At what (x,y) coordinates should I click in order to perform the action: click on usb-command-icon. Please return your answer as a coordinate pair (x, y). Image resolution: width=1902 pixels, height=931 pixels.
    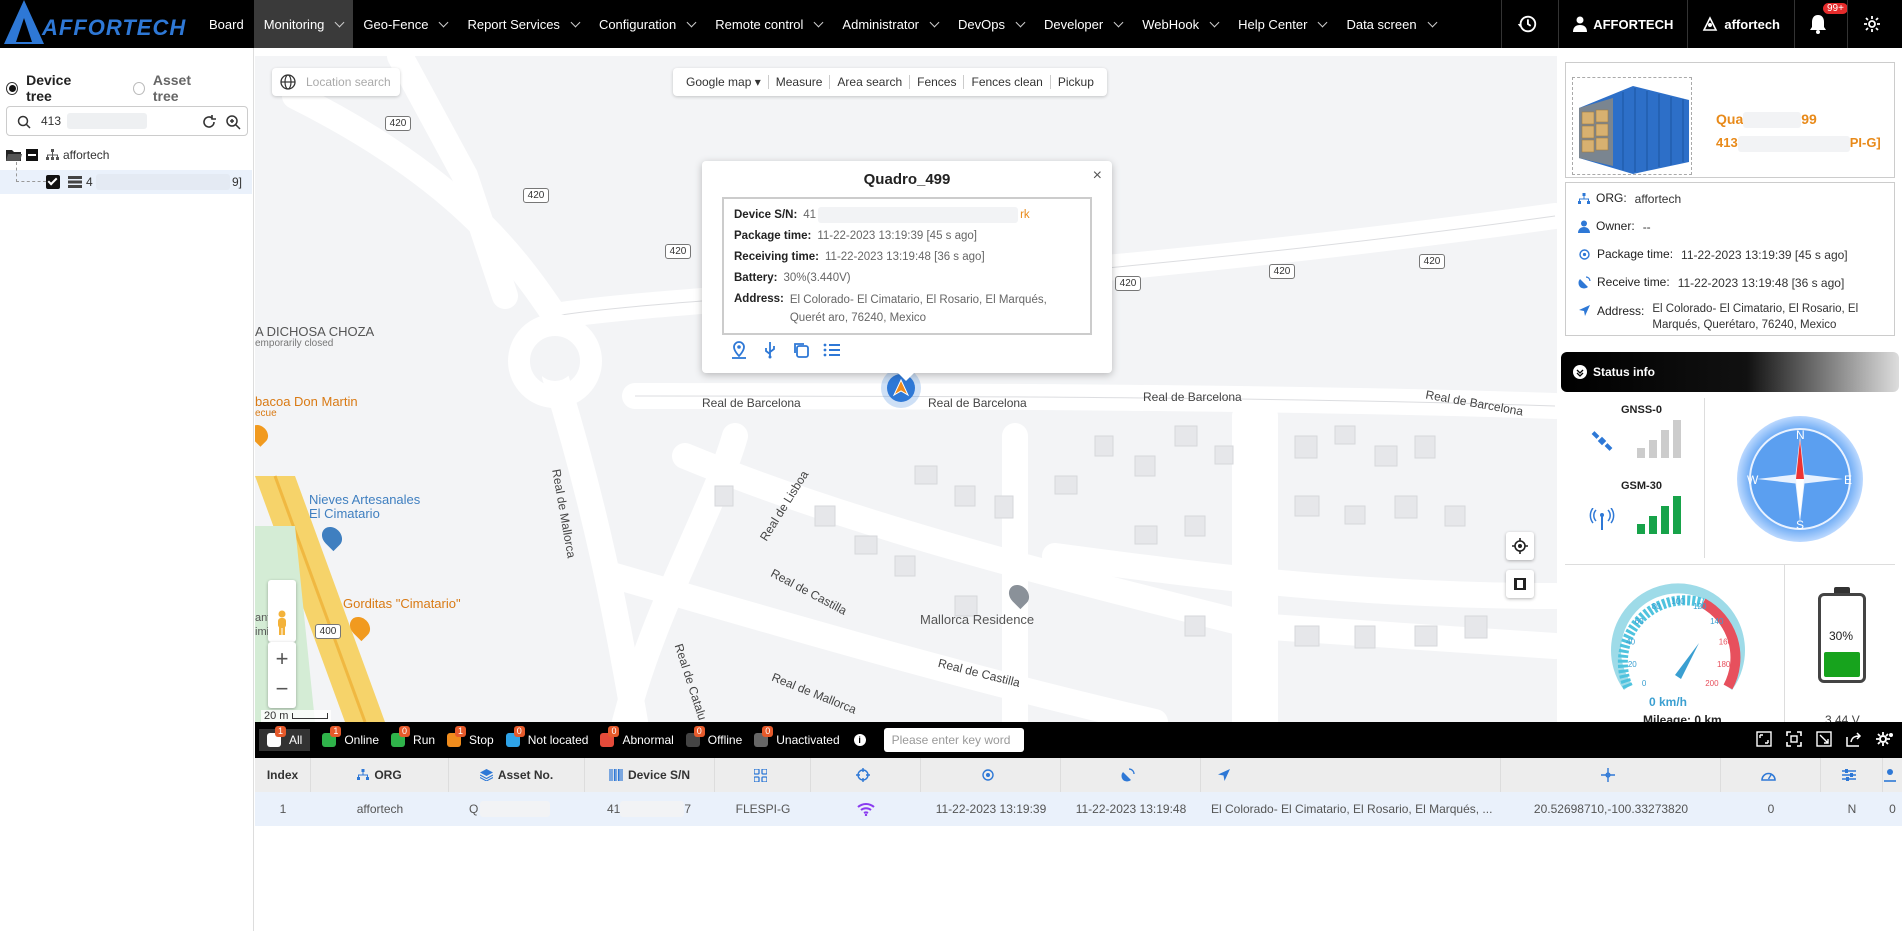
    Looking at the image, I should click on (770, 351).